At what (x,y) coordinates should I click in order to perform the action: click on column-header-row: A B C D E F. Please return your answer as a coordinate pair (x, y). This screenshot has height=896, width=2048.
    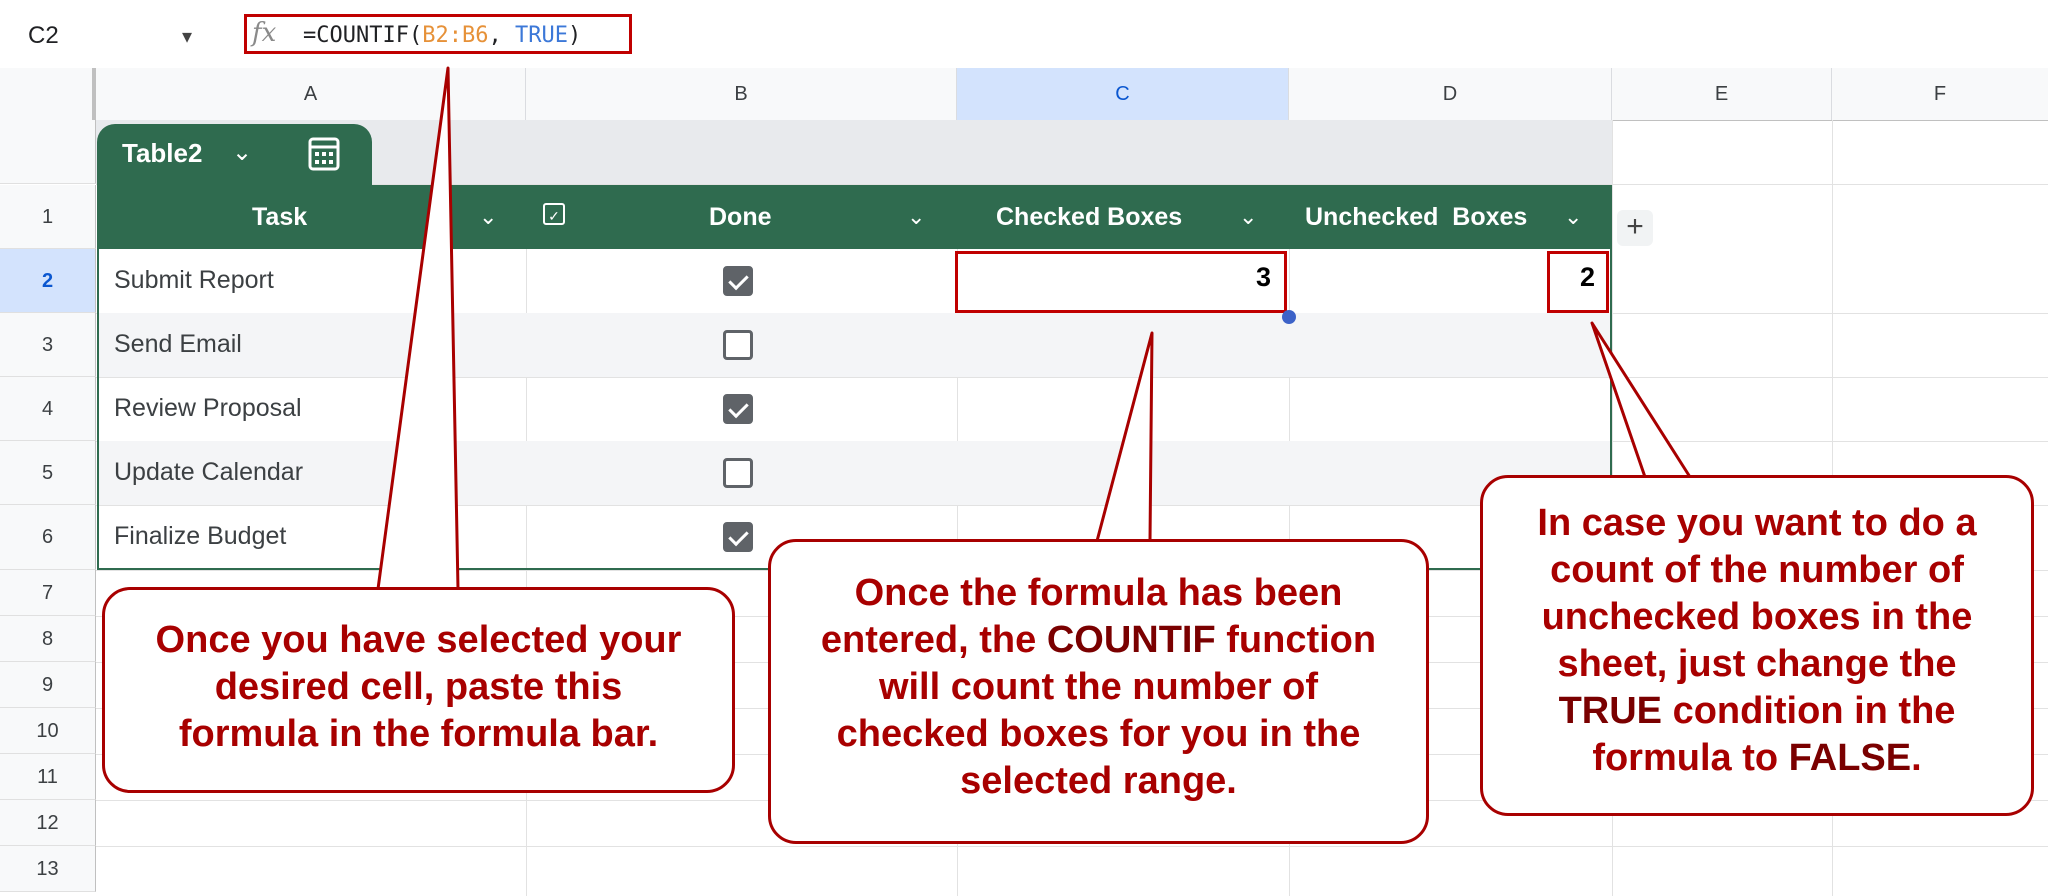
    Looking at the image, I should click on (1024, 94).